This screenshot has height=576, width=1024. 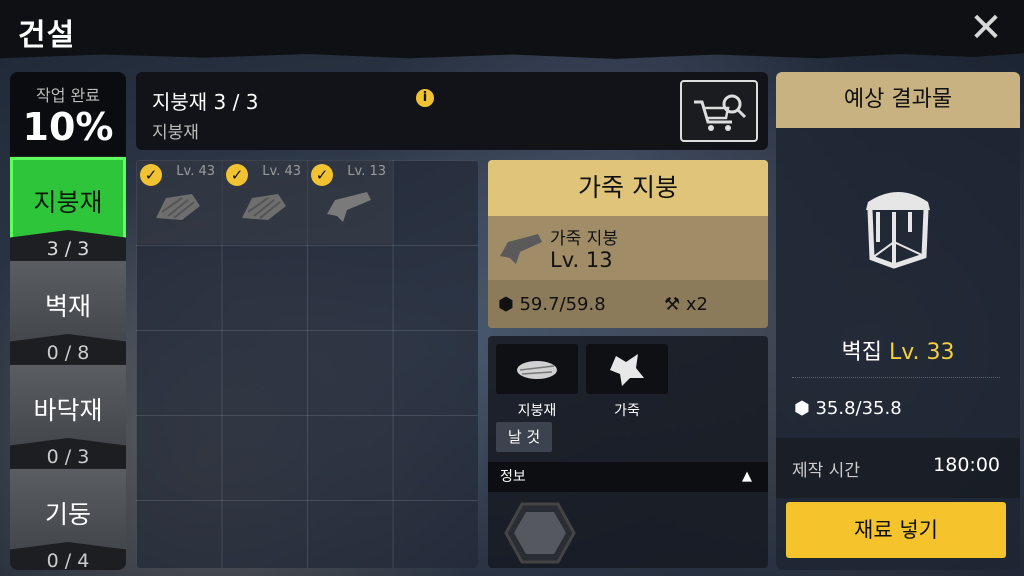 What do you see at coordinates (858, 408) in the screenshot?
I see `result-durability-value: 35.8/35.8` at bounding box center [858, 408].